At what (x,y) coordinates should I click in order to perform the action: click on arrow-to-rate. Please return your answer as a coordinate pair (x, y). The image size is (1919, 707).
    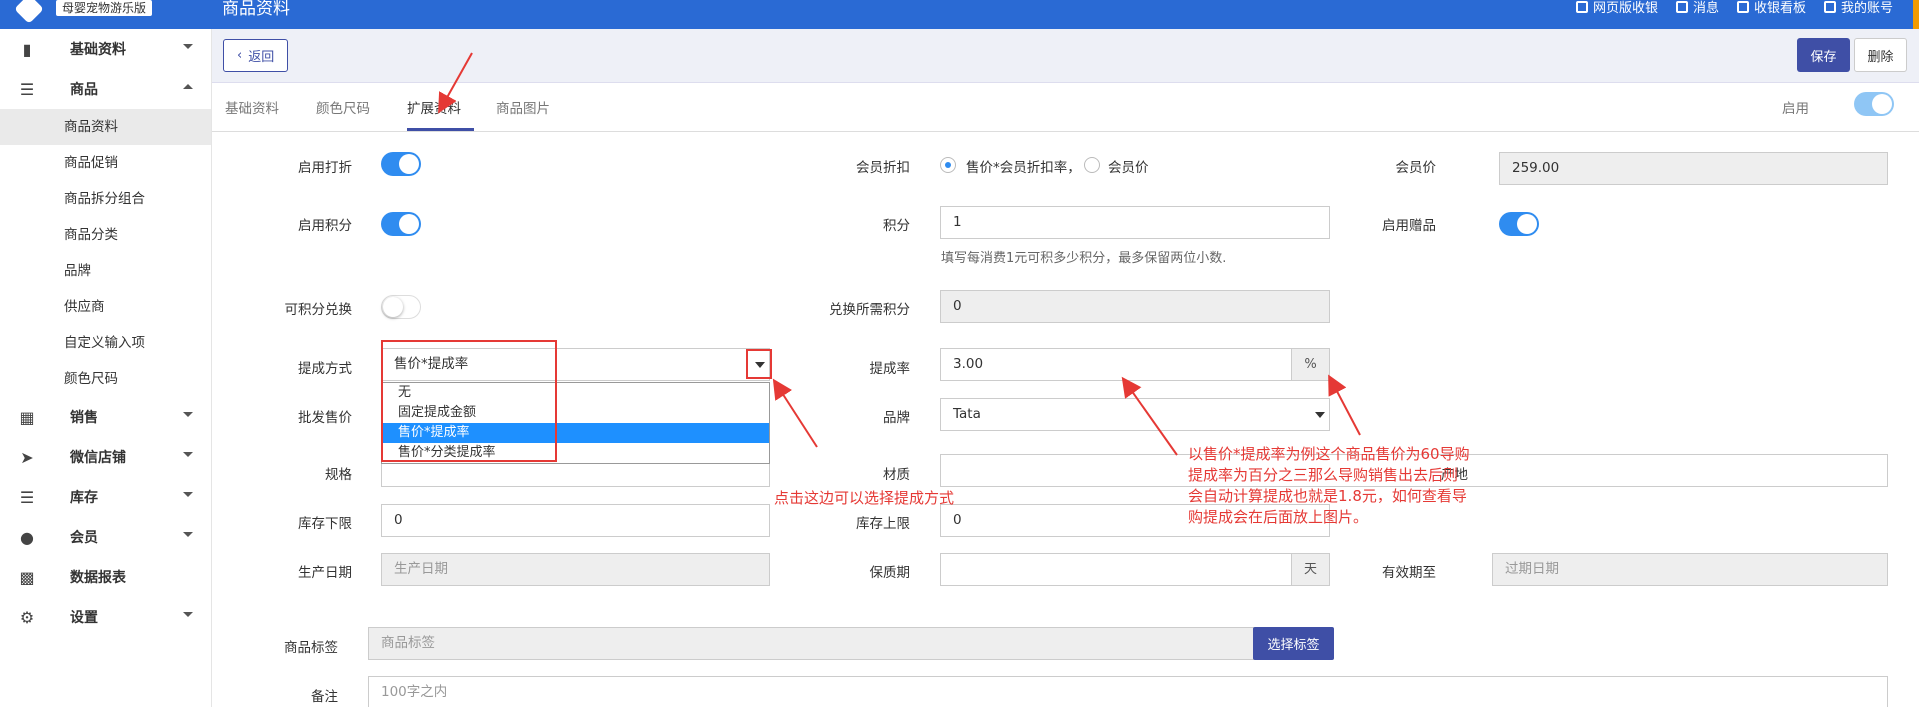
    Looking at the image, I should click on (1149, 416).